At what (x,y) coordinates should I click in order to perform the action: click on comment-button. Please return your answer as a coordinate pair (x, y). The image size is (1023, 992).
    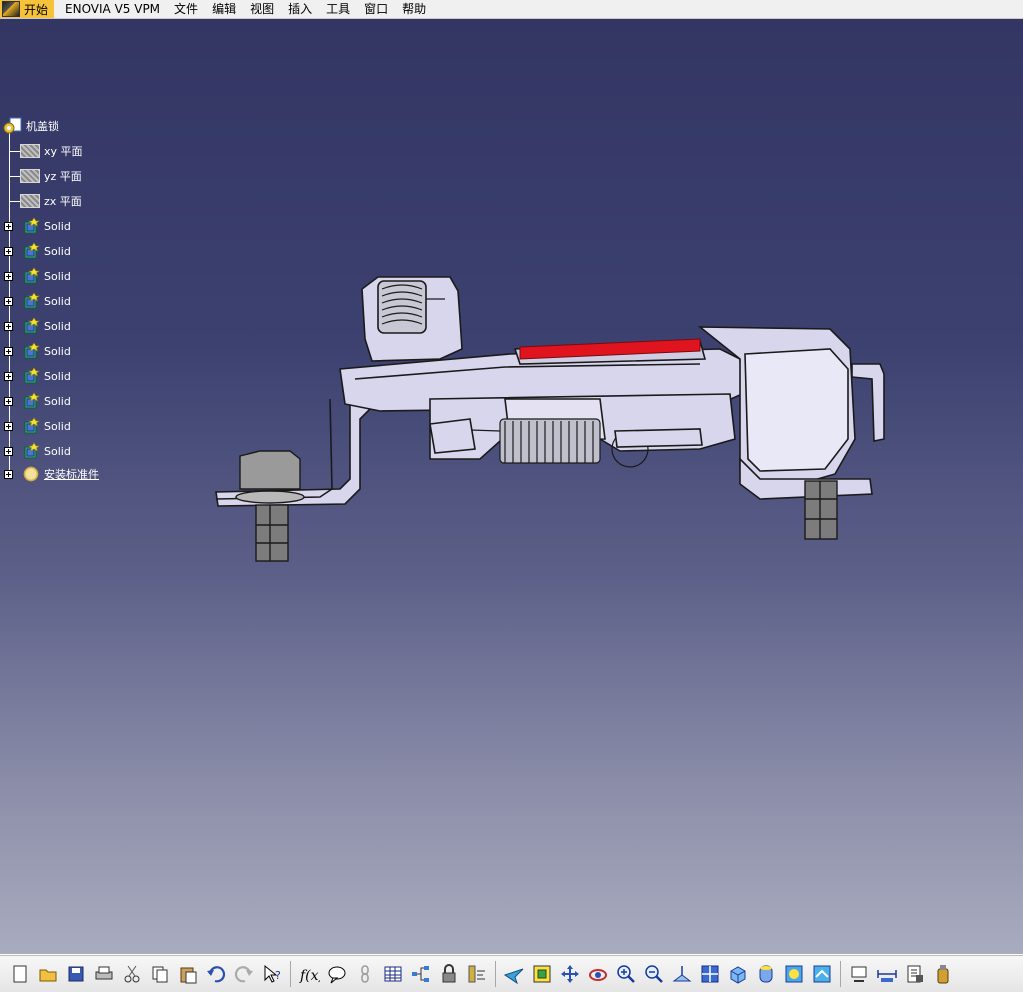
    Looking at the image, I should click on (337, 974).